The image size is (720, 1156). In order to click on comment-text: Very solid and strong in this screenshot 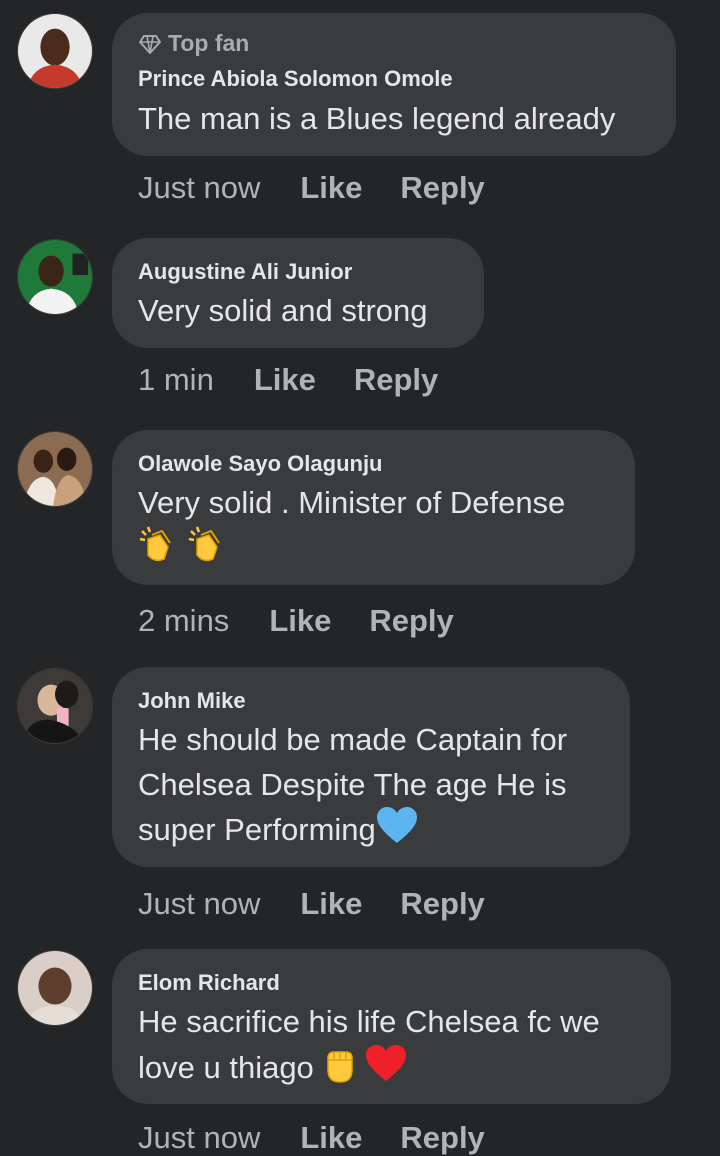, I will do `click(283, 310)`.